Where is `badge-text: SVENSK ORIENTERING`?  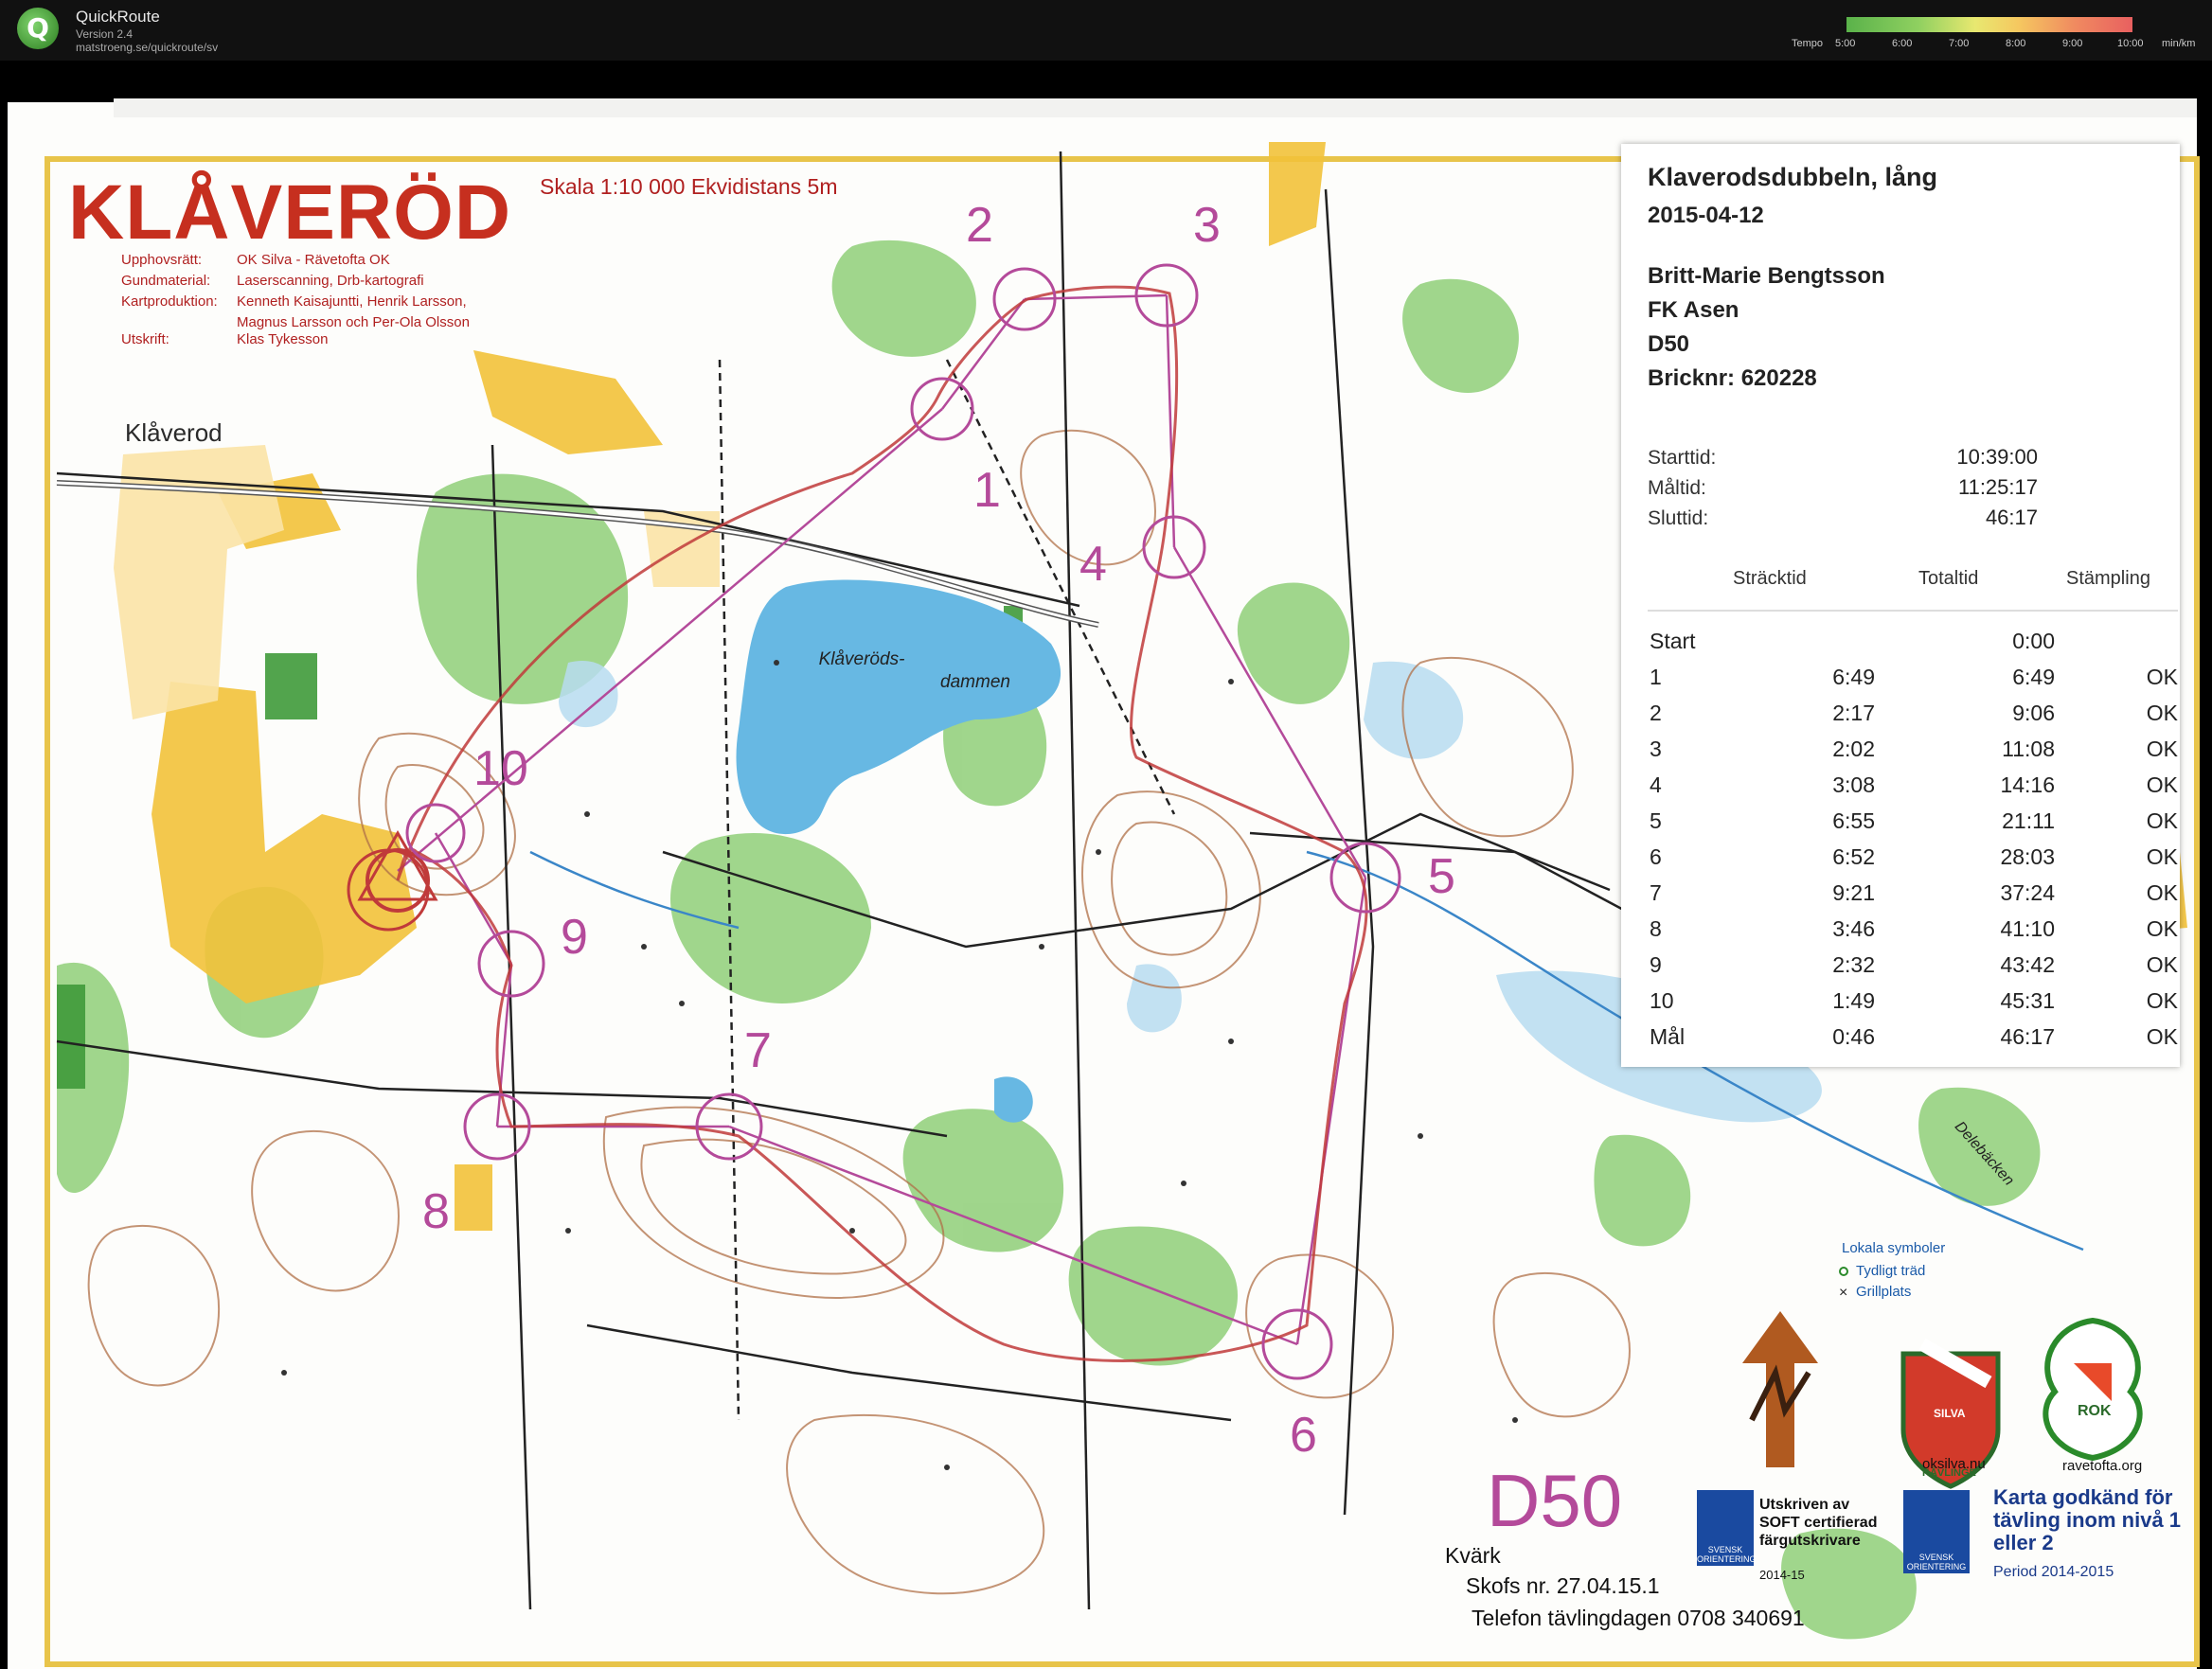 badge-text: SVENSK ORIENTERING is located at coordinates (1727, 1554).